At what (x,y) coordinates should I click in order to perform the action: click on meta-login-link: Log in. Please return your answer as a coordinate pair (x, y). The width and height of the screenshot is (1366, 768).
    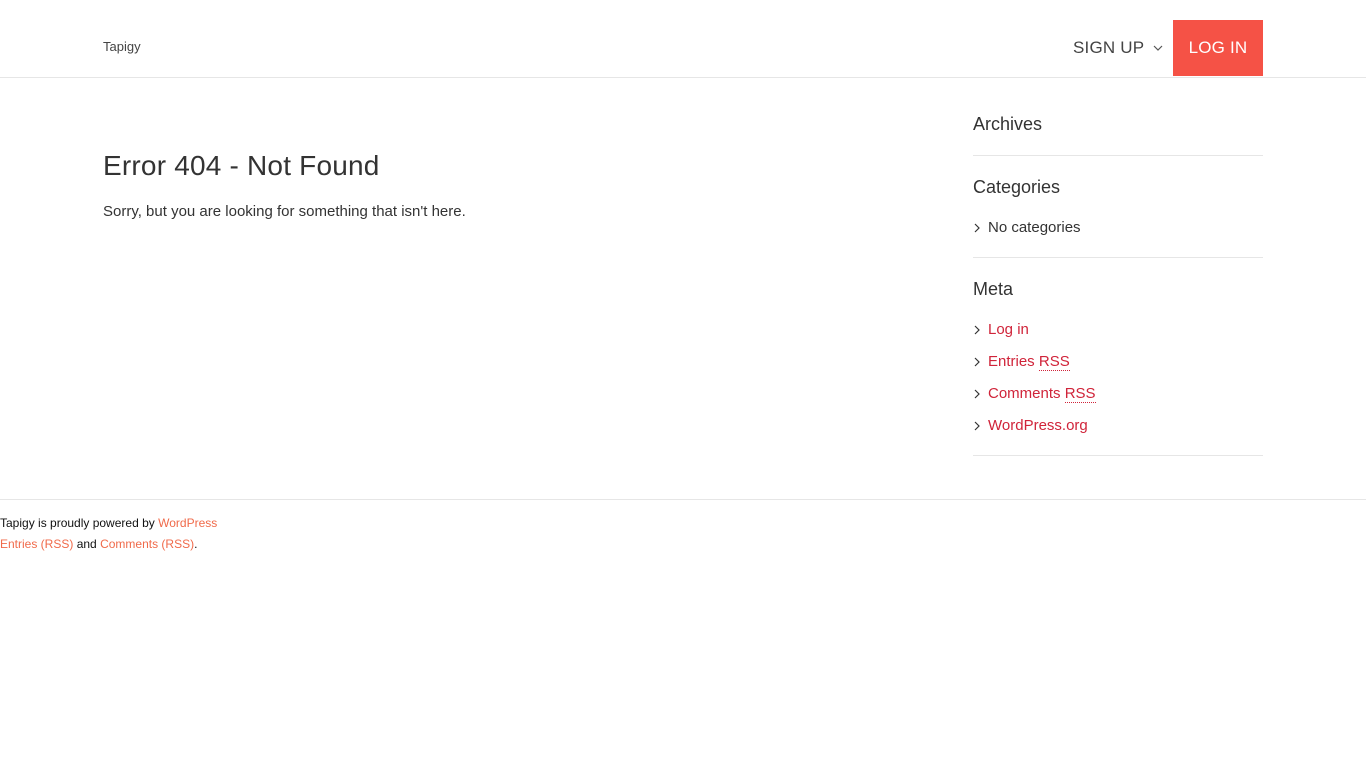
    Looking at the image, I should click on (1008, 329).